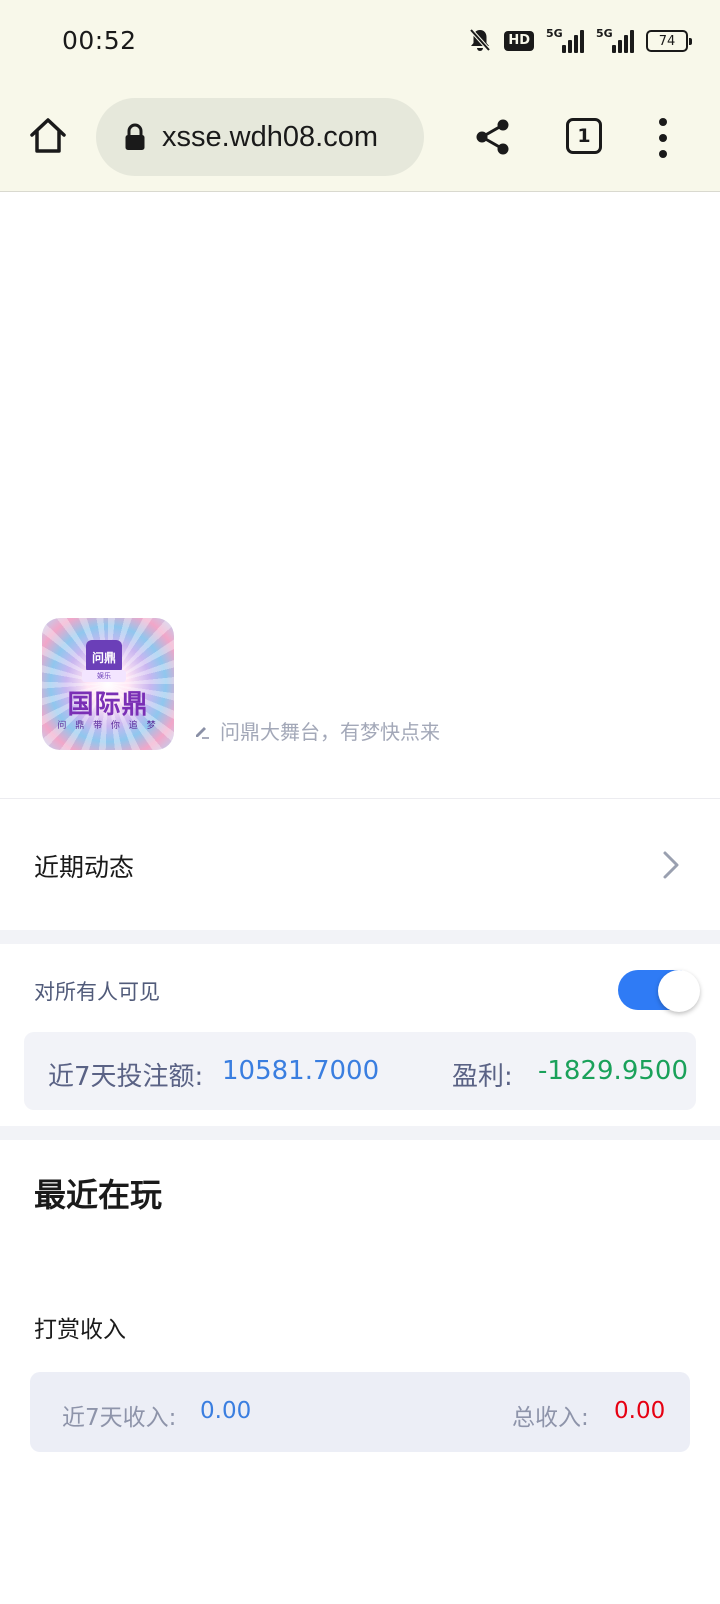  I want to click on motto-text: 问鼎大舞台，有梦快点来, so click(330, 732).